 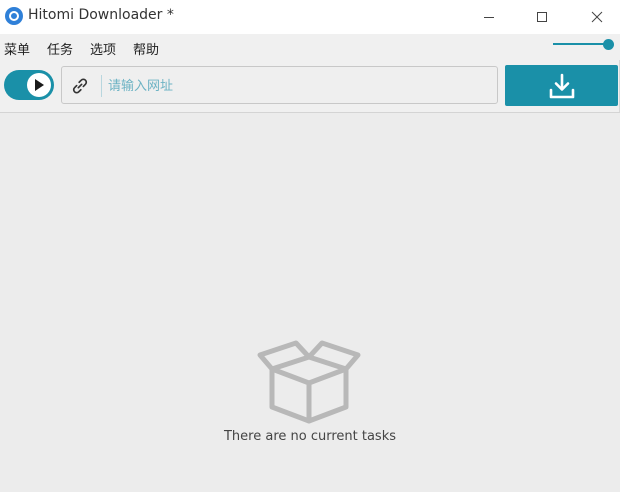 I want to click on menu-item-options: 选项, so click(x=103, y=48).